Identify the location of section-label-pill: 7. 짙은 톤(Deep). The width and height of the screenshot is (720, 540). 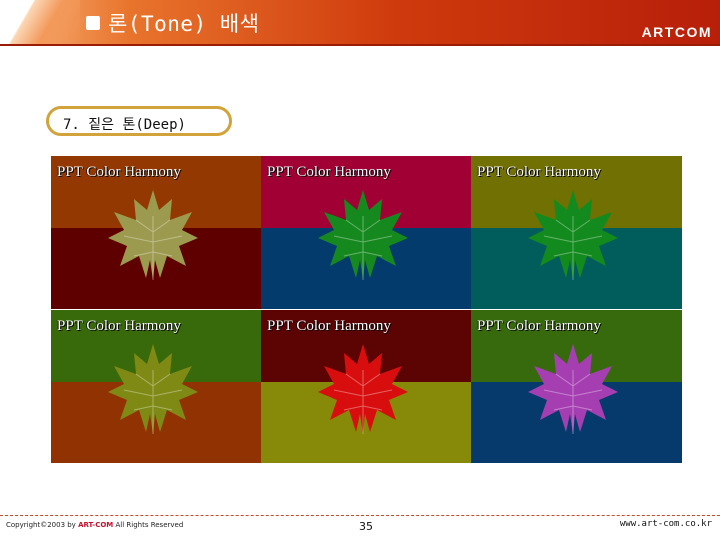
(139, 121).